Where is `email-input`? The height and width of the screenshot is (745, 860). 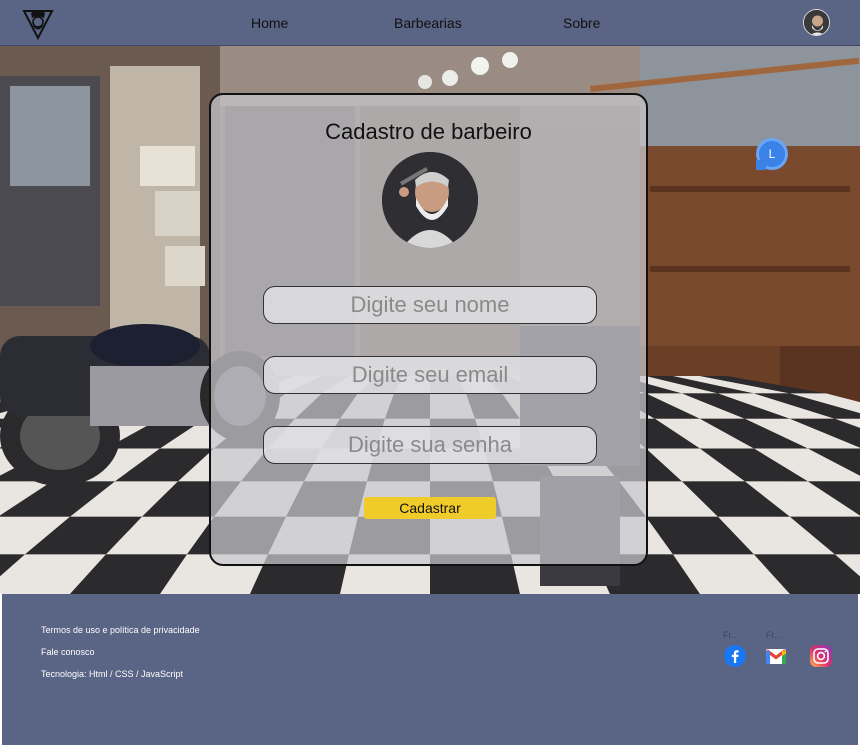
email-input is located at coordinates (430, 375).